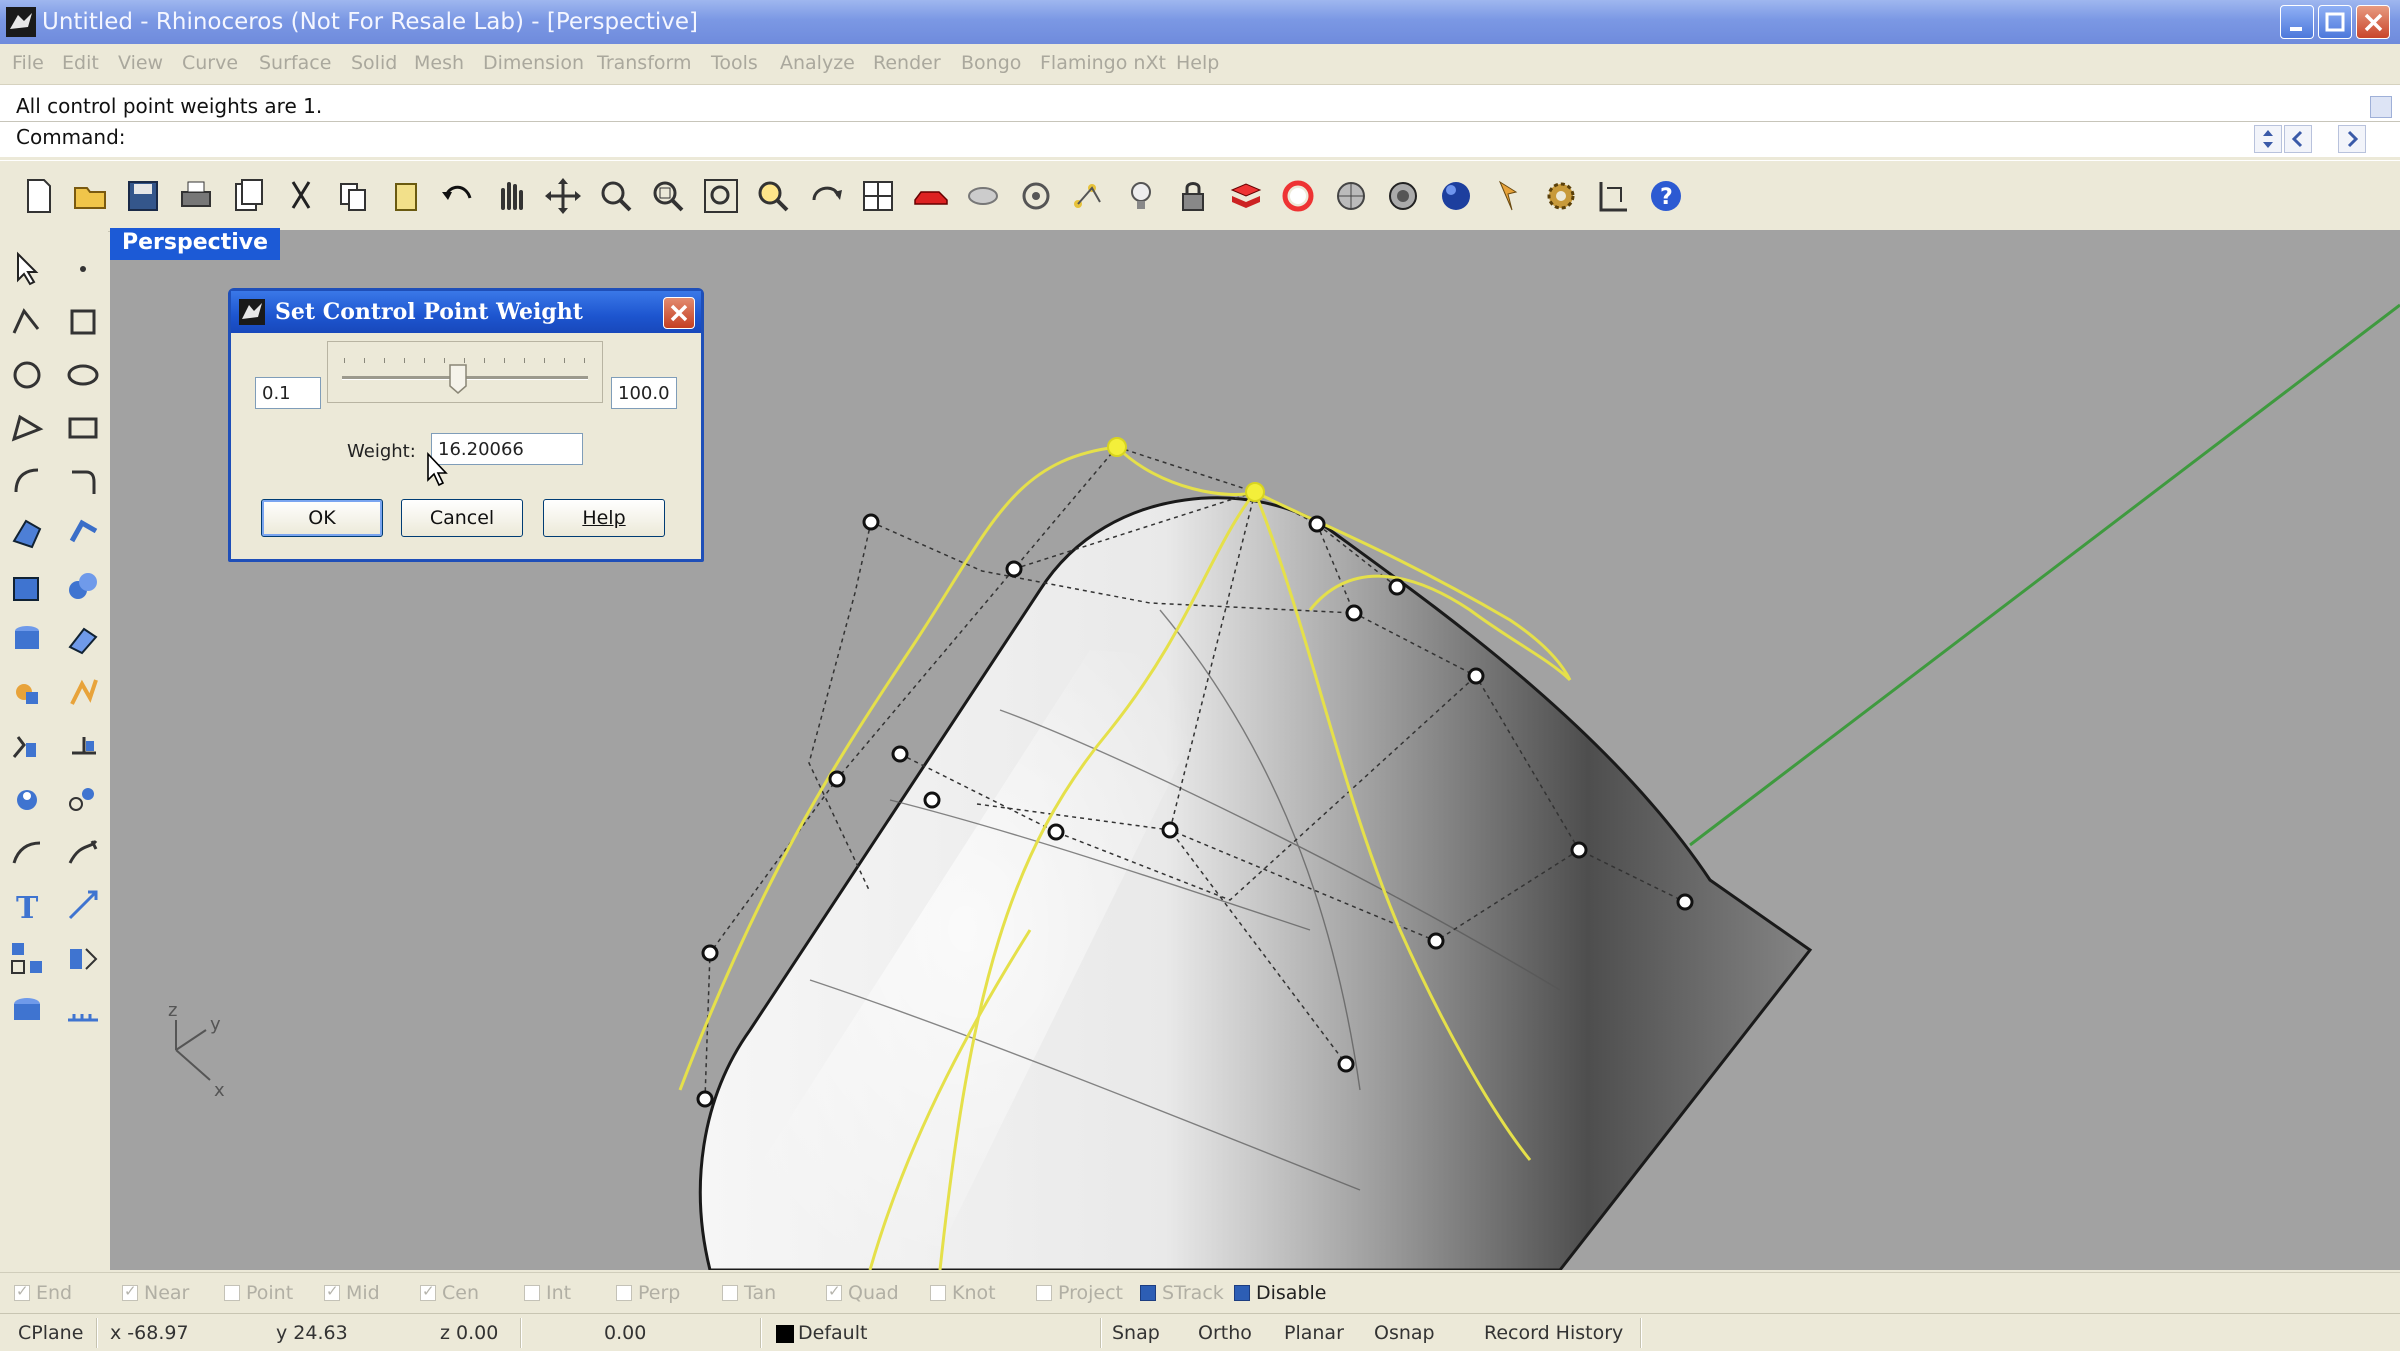  I want to click on dialog-title-bar: Set Control Point Weight, so click(466, 312).